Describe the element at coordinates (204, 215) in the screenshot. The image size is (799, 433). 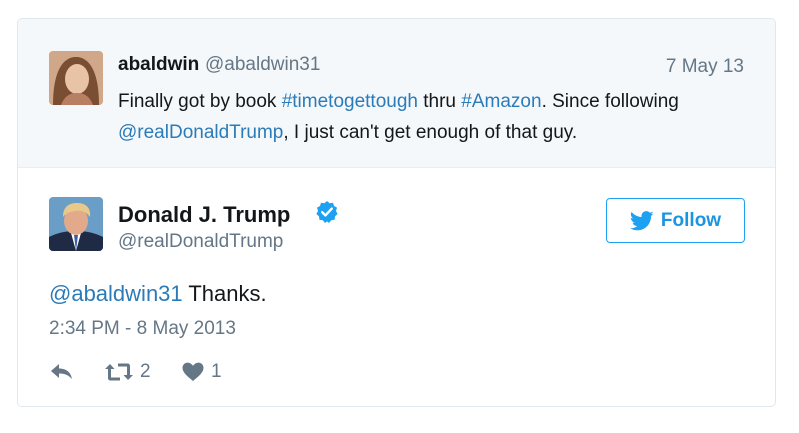
I see `author-name: Donald J. Trump` at that location.